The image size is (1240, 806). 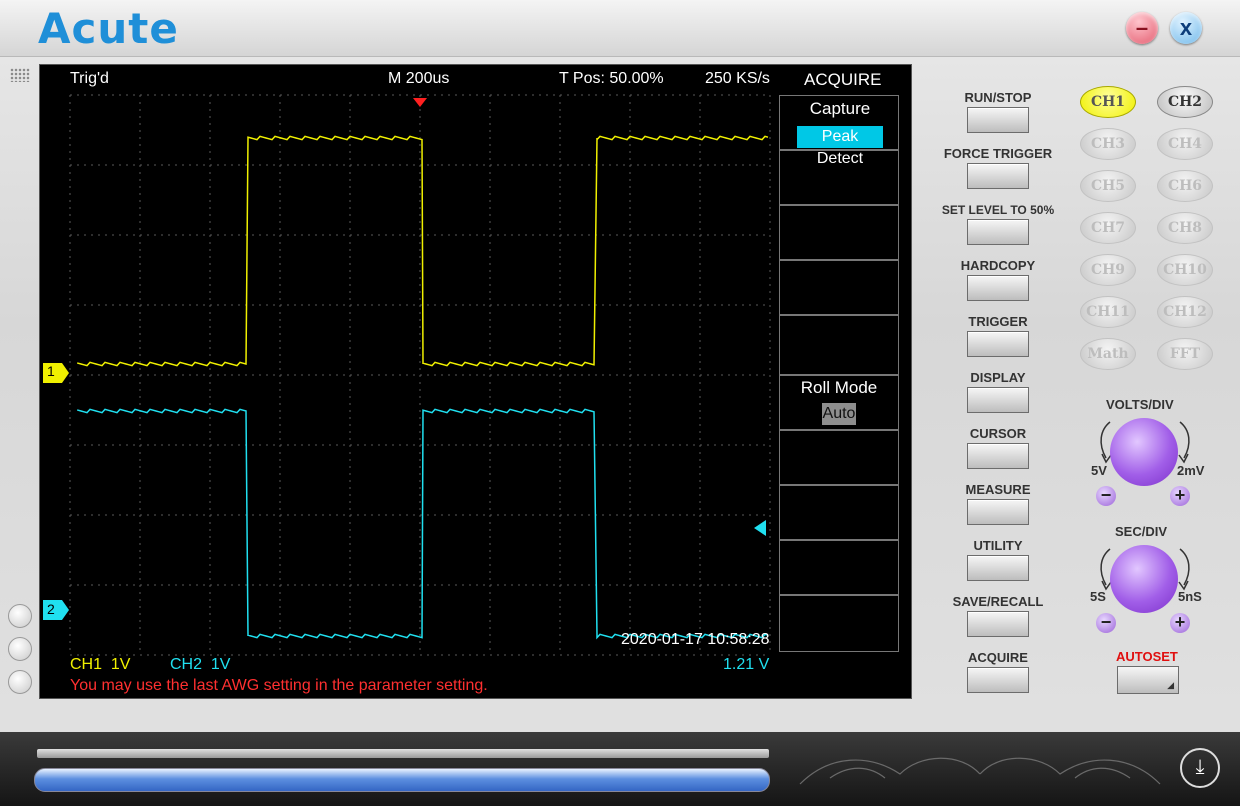 What do you see at coordinates (1180, 496) in the screenshot?
I see `volts-div-plus-button: +` at bounding box center [1180, 496].